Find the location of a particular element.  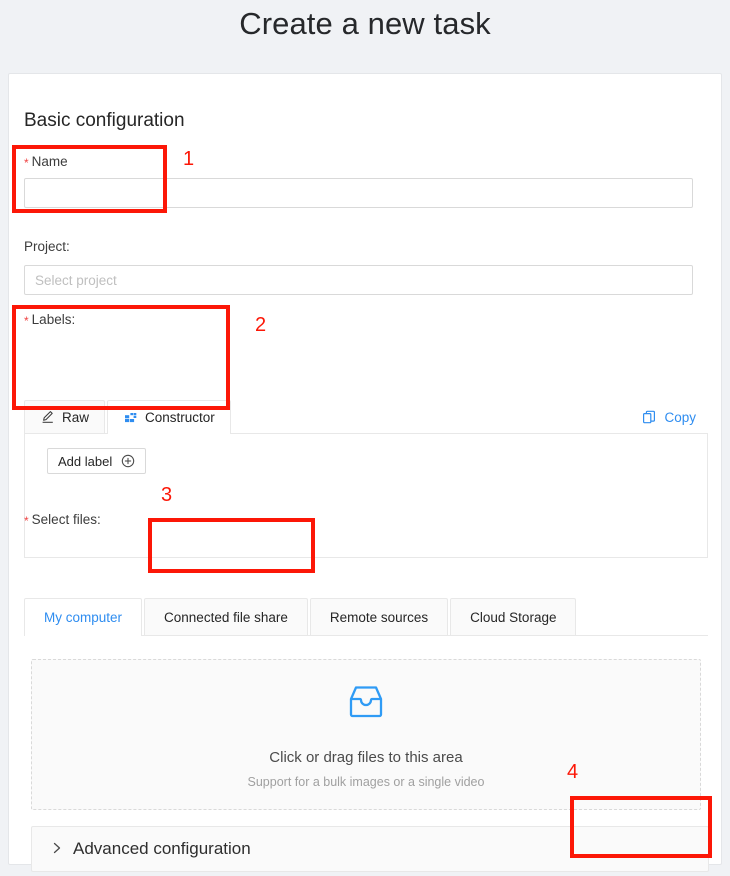

tab-my-computer: My computer is located at coordinates (83, 617).